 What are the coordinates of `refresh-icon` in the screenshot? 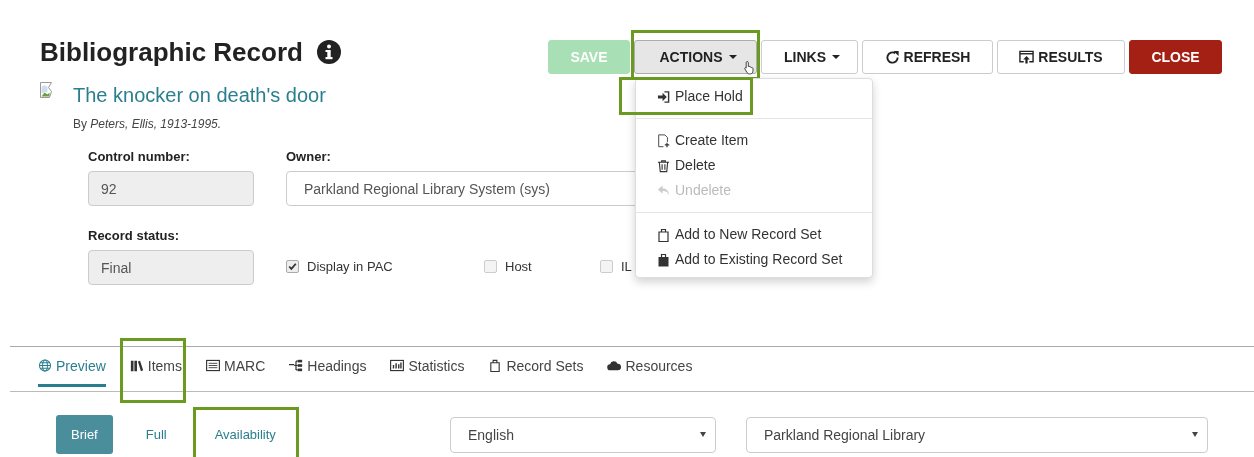 It's located at (892, 57).